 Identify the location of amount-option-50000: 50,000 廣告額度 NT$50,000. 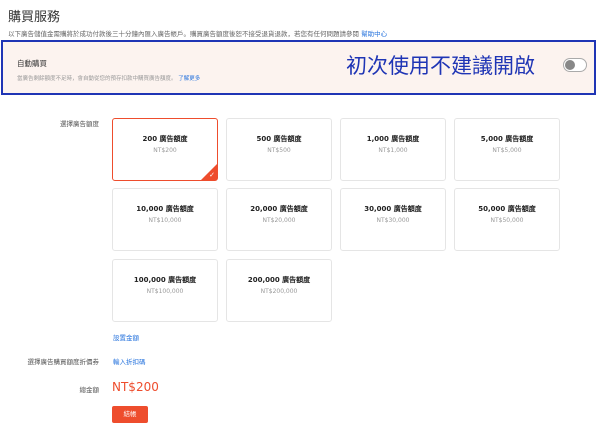
(507, 219).